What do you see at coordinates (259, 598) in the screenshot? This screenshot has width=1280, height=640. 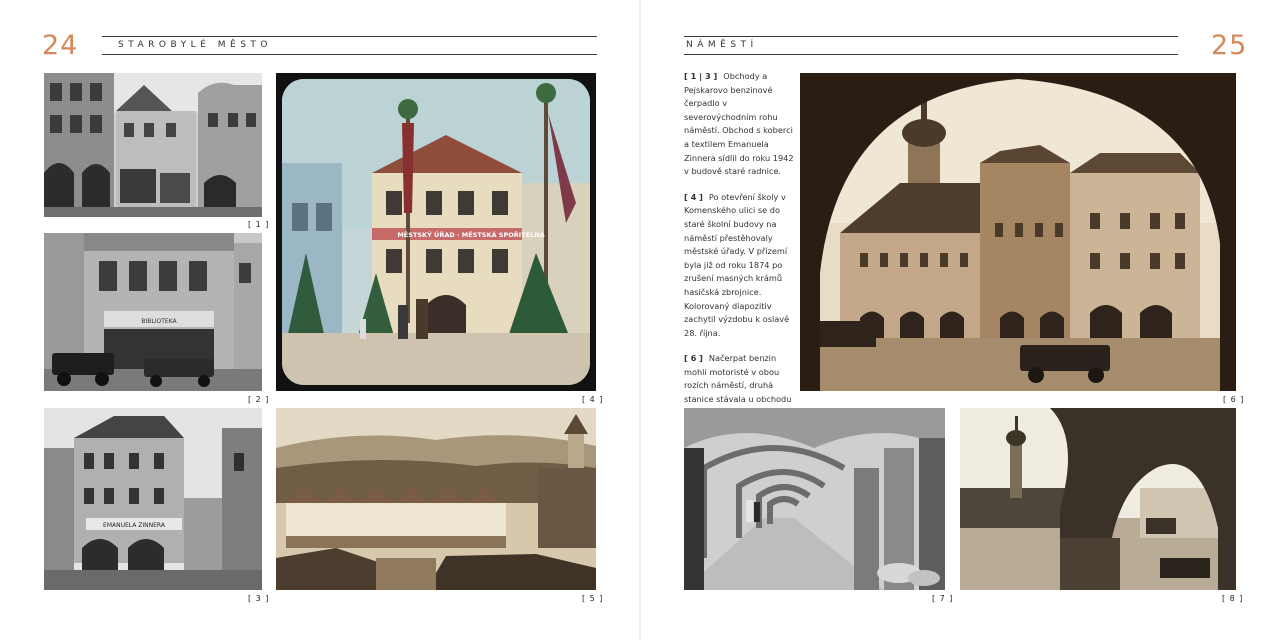 I see `caption-3: [ 3 ]` at bounding box center [259, 598].